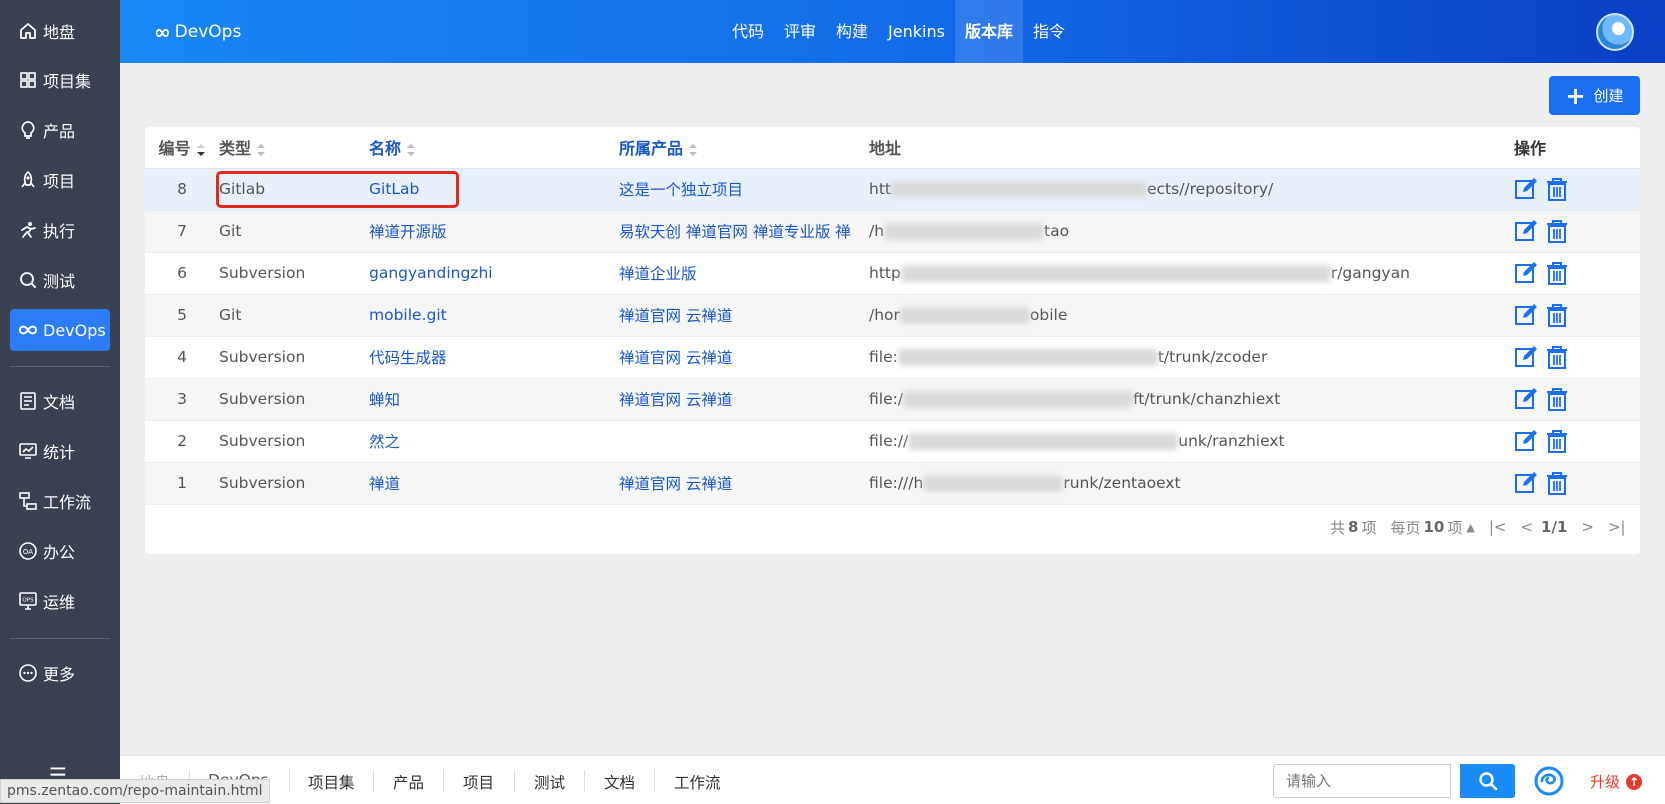  Describe the element at coordinates (1526, 527) in the screenshot. I see `prev-page-icon: <` at that location.